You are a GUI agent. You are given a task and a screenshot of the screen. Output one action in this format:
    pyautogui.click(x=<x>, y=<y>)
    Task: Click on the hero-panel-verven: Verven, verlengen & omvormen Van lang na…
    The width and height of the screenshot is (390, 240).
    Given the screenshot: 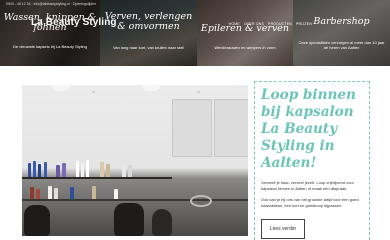 What is the action you would take?
    pyautogui.click(x=148, y=33)
    